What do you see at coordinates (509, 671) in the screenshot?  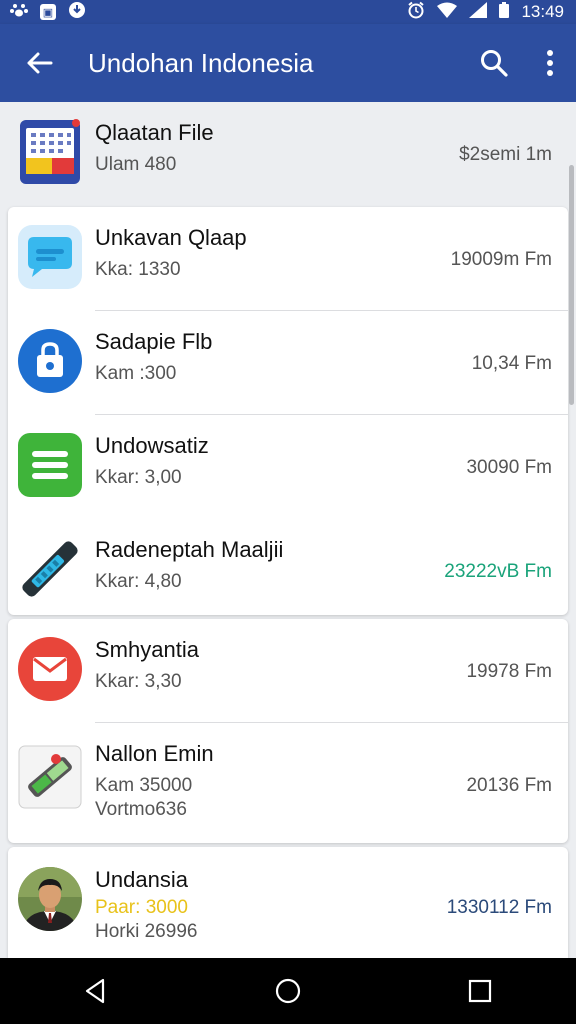 I see `item-meta: 19978 Fm` at bounding box center [509, 671].